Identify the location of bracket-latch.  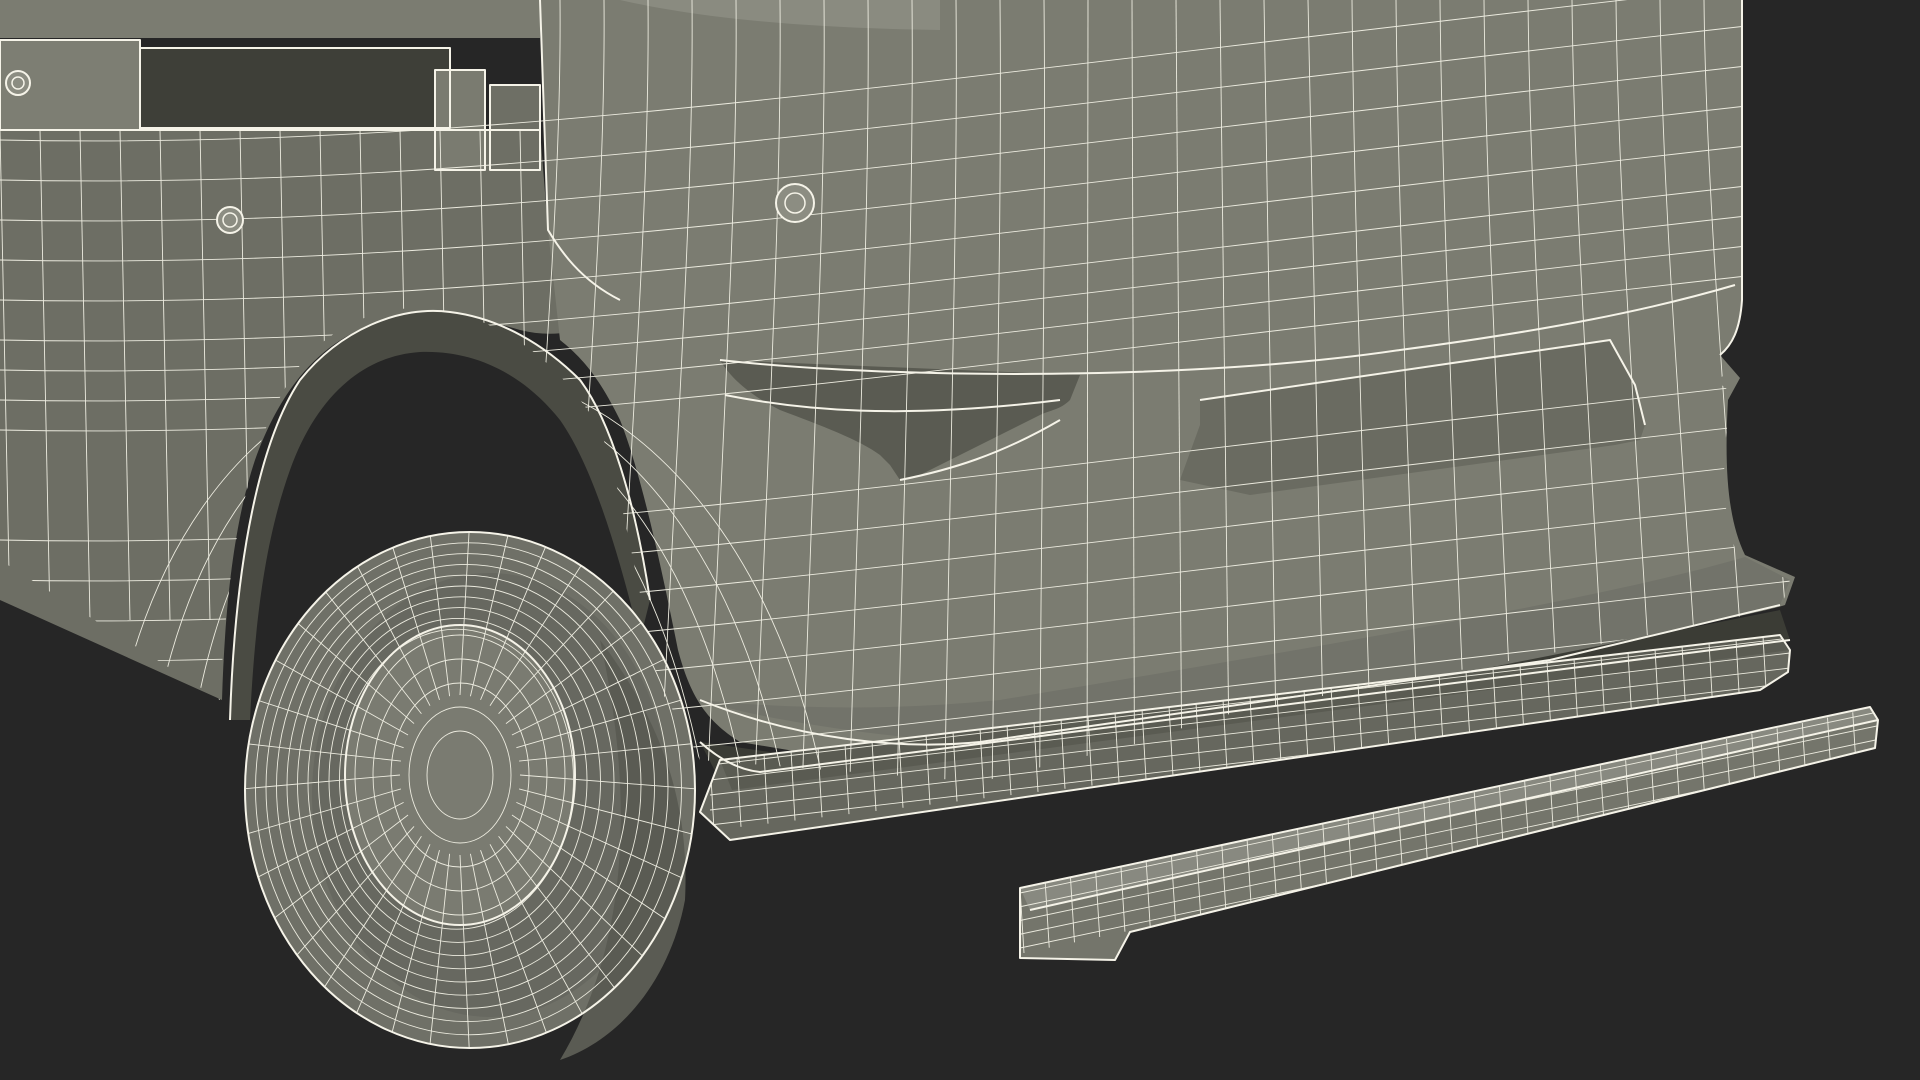
(515, 127).